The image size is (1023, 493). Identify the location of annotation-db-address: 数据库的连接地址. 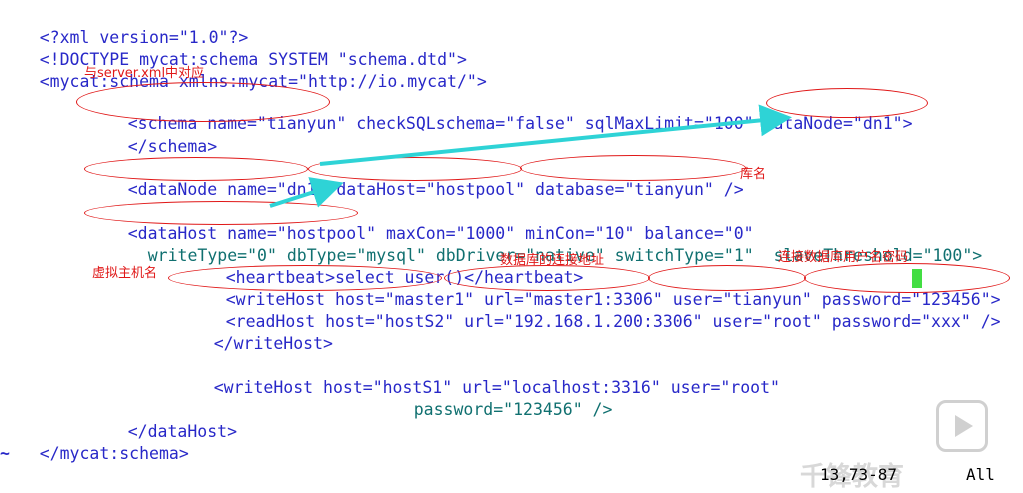
(552, 260).